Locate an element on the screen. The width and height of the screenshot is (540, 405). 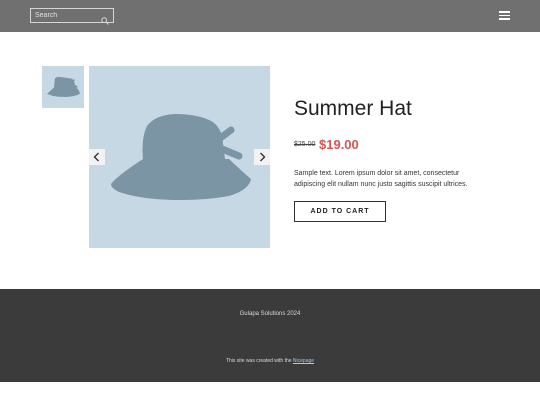
site-header is located at coordinates (270, 16).